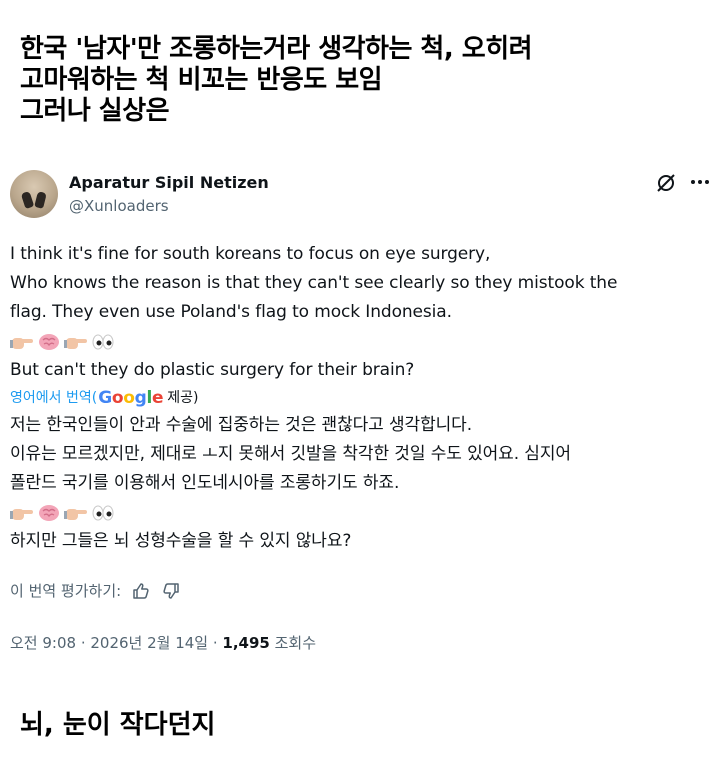 The image size is (714, 766). What do you see at coordinates (169, 182) in the screenshot?
I see `display-name: Aparatur Sipil Netizen` at bounding box center [169, 182].